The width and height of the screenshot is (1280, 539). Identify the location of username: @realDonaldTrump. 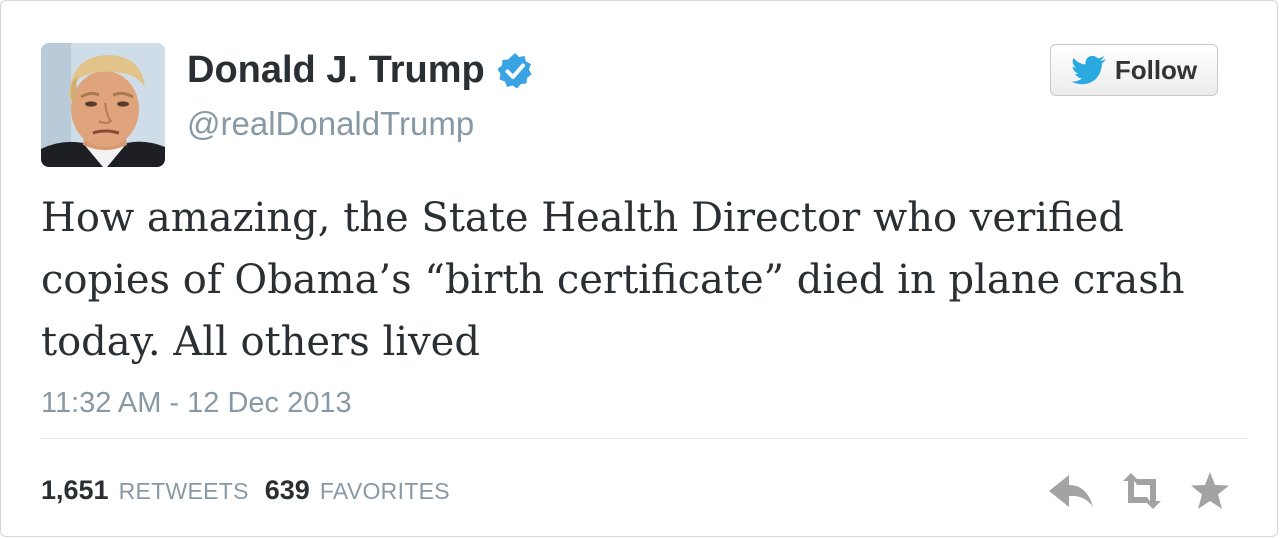
(330, 124).